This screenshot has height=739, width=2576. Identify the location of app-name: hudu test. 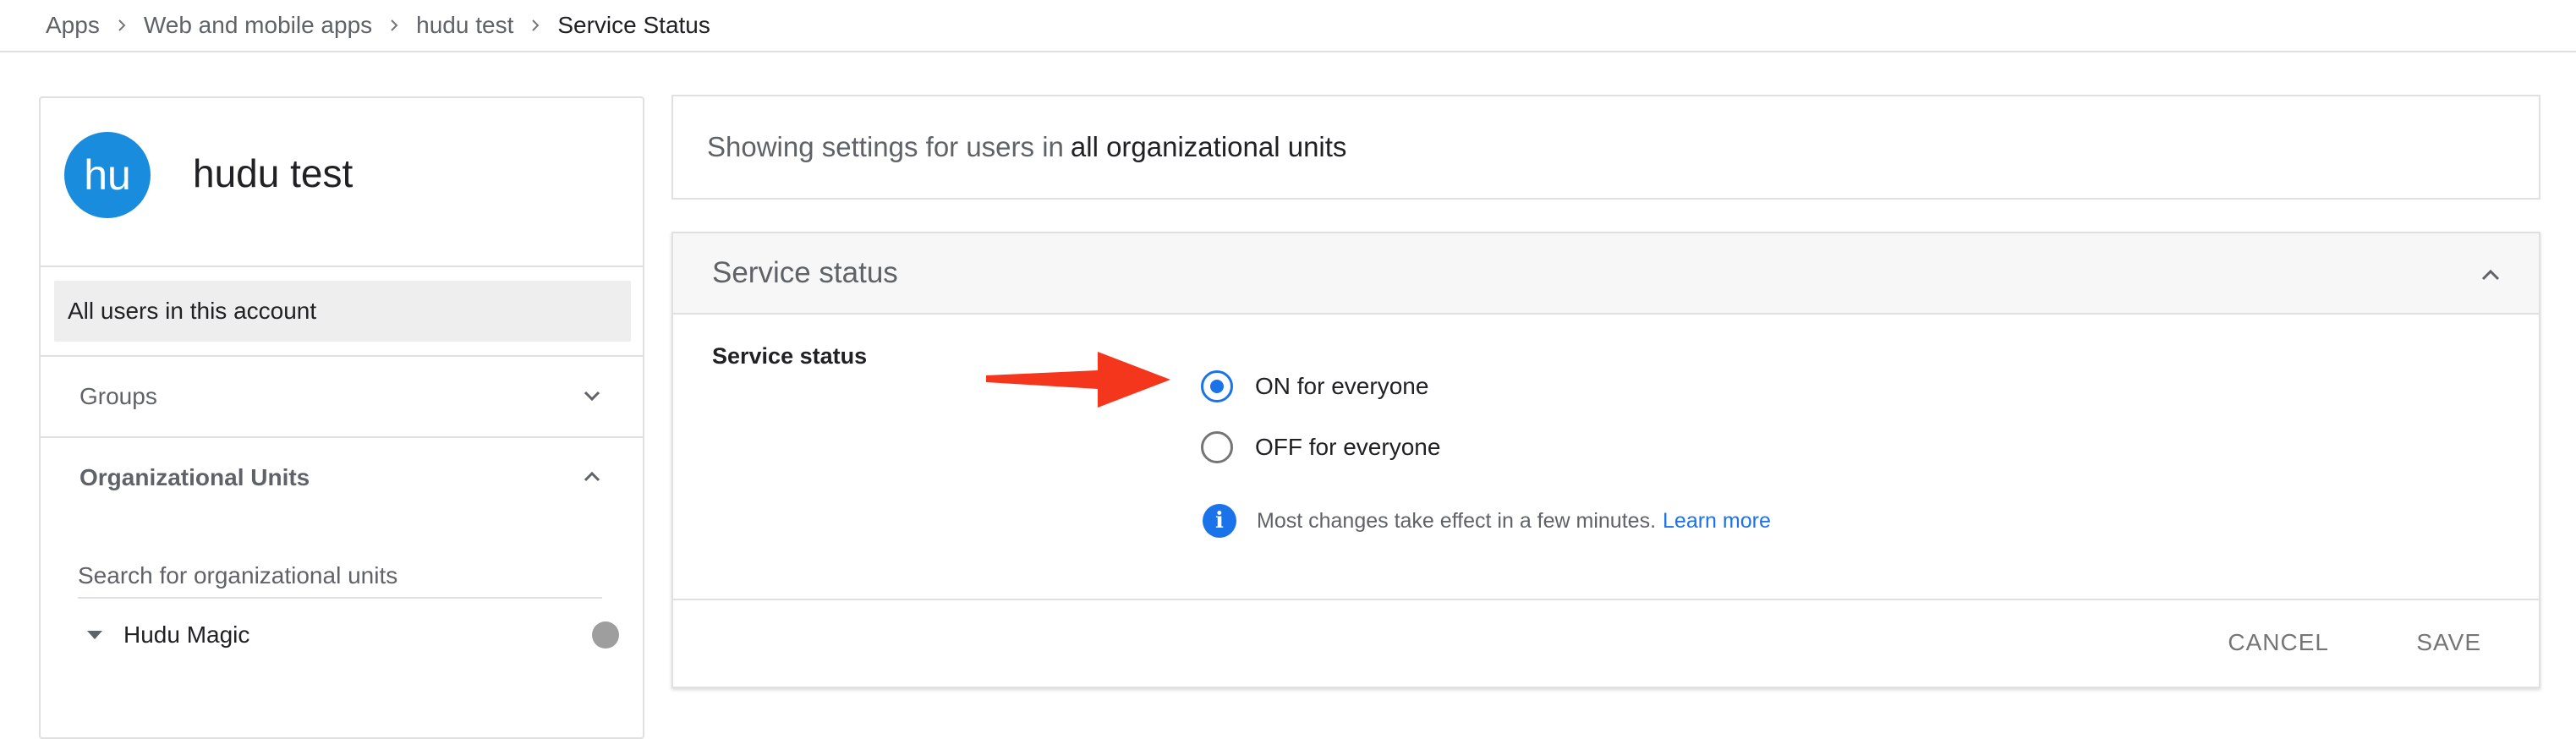
(273, 173).